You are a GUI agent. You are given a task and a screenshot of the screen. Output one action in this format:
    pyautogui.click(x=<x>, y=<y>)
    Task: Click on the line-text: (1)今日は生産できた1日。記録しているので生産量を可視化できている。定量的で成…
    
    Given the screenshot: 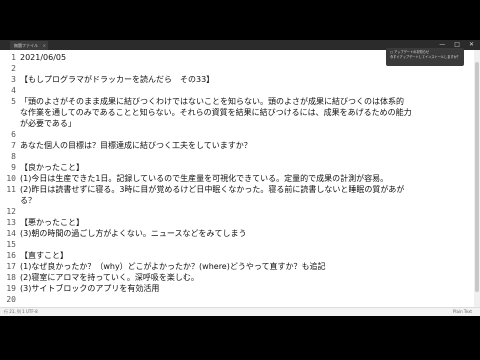 What is the action you would take?
    pyautogui.click(x=204, y=178)
    